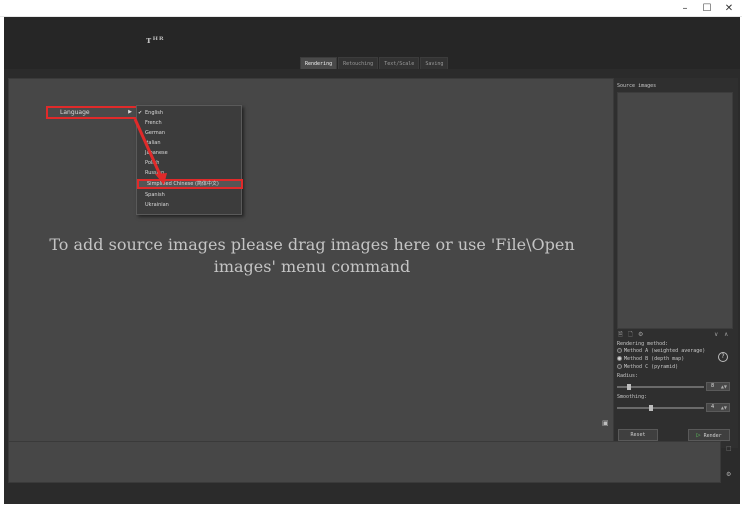 This screenshot has height=506, width=742. Describe the element at coordinates (190, 143) in the screenshot. I see `language-option-italian: Italian` at that location.